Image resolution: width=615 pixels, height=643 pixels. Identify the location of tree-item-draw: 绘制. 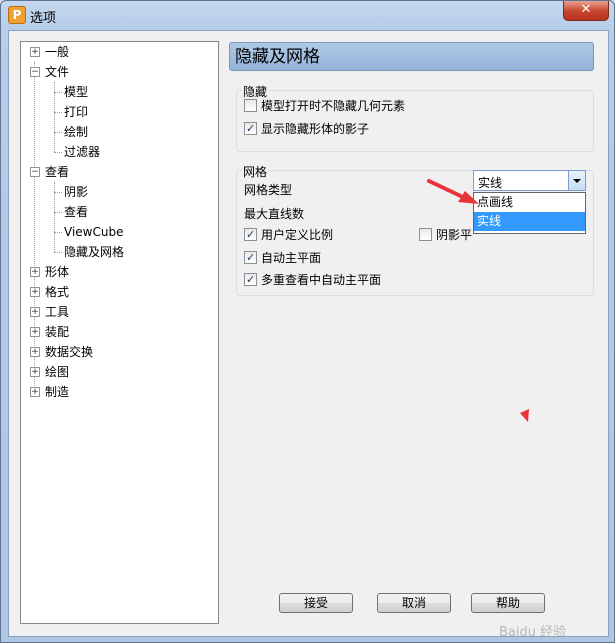
(76, 132).